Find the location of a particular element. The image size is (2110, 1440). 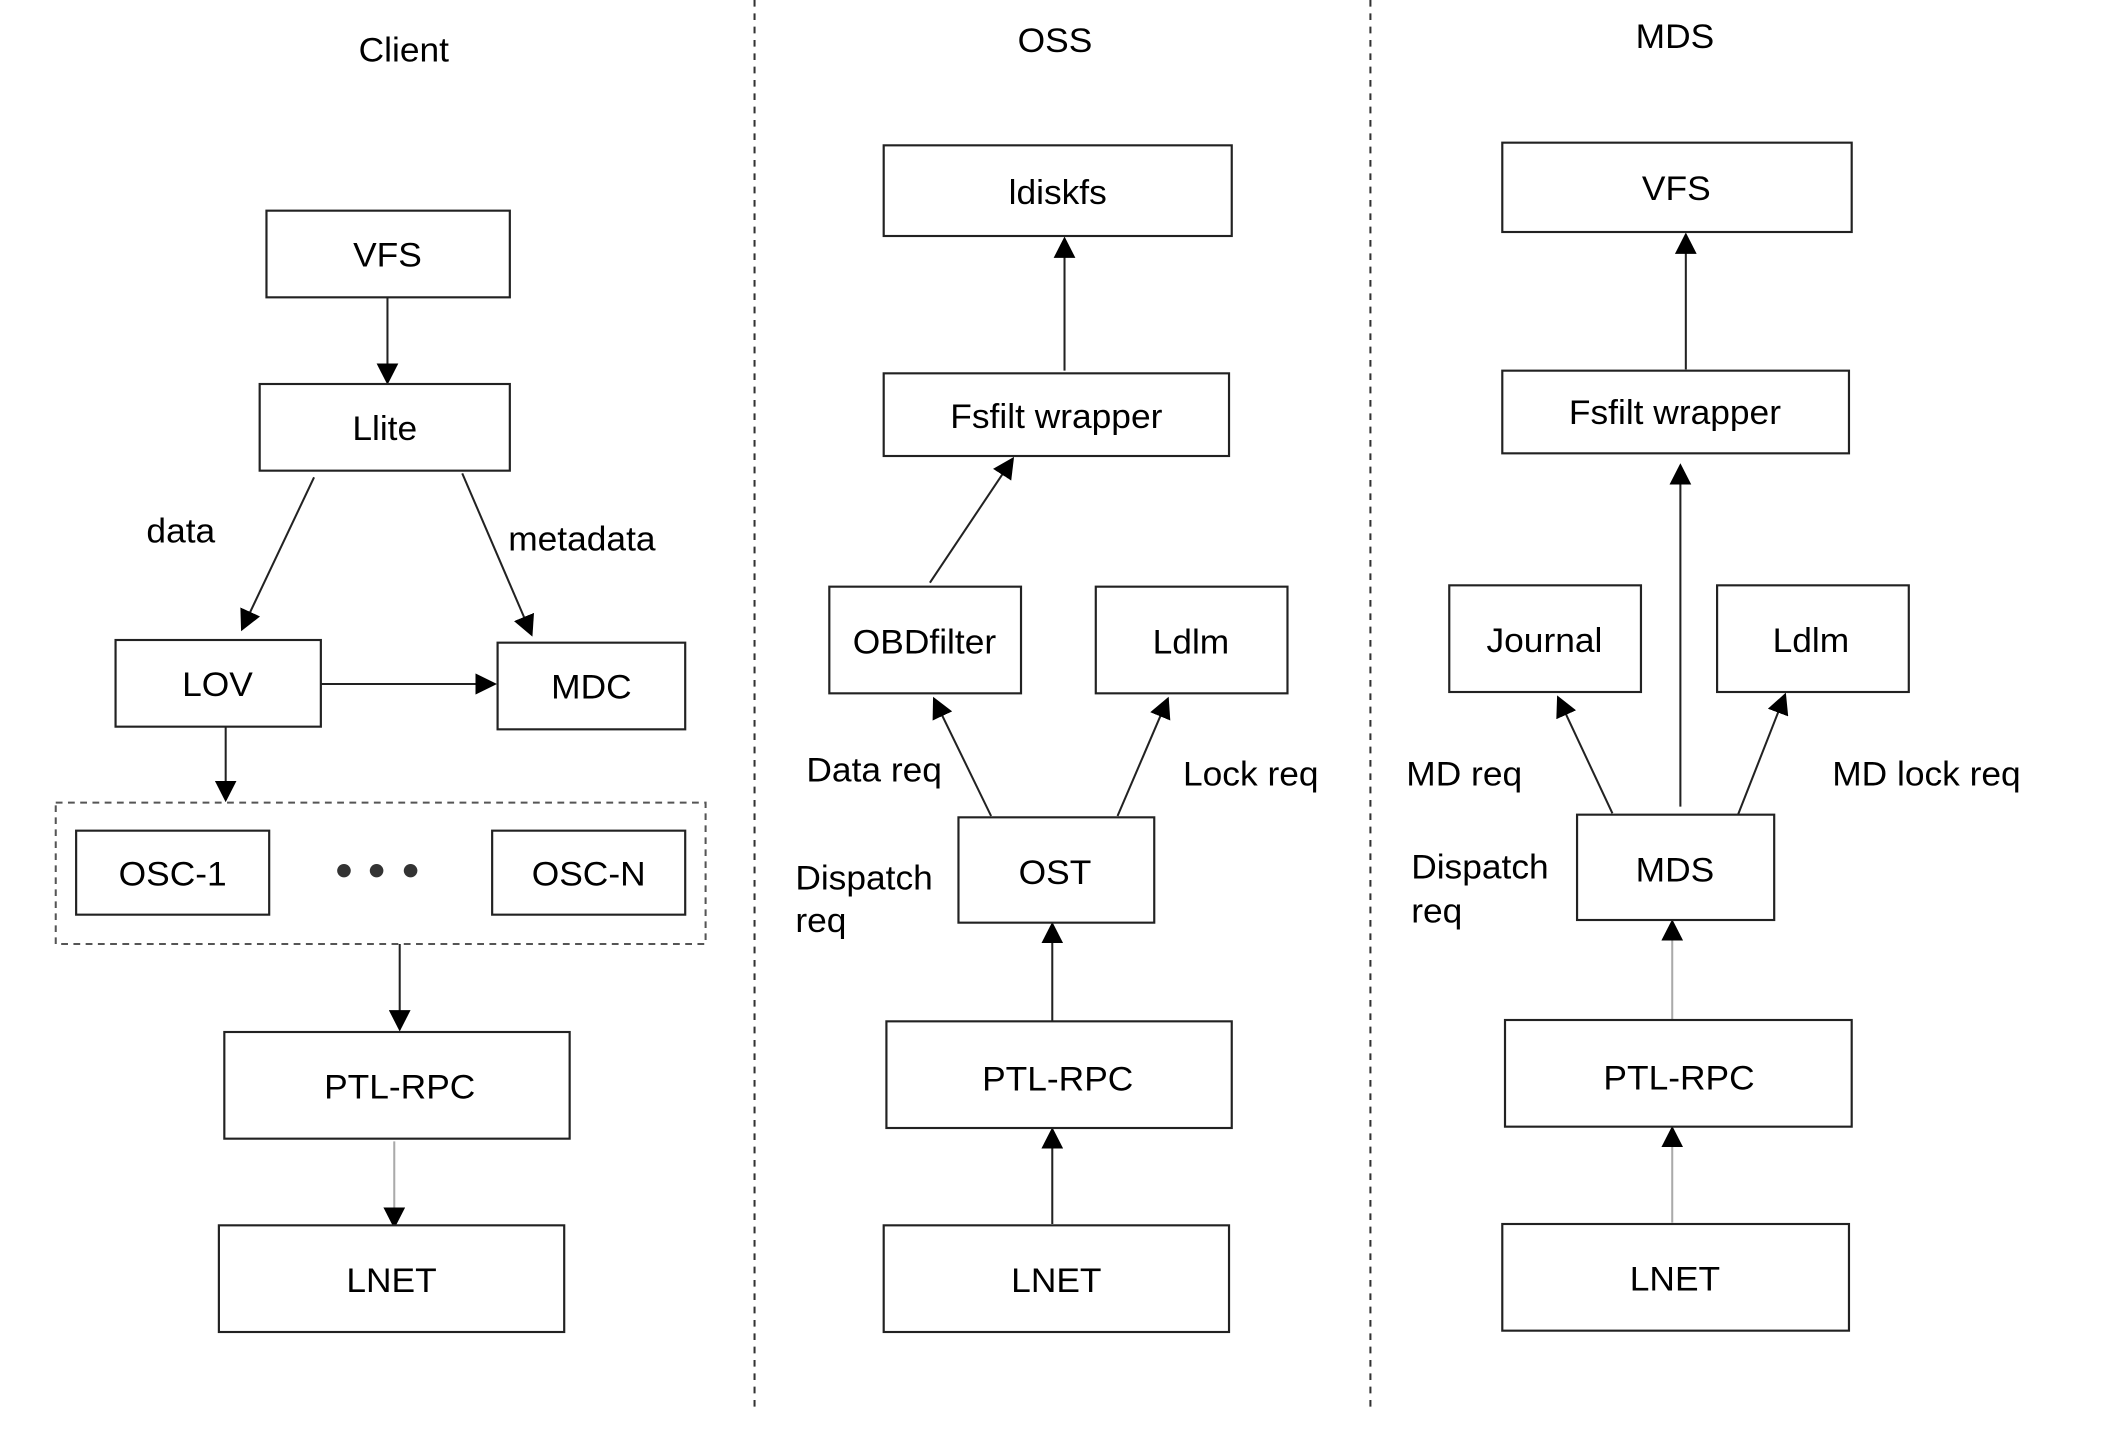

svg-text: OSC-N is located at coordinates (589, 874).